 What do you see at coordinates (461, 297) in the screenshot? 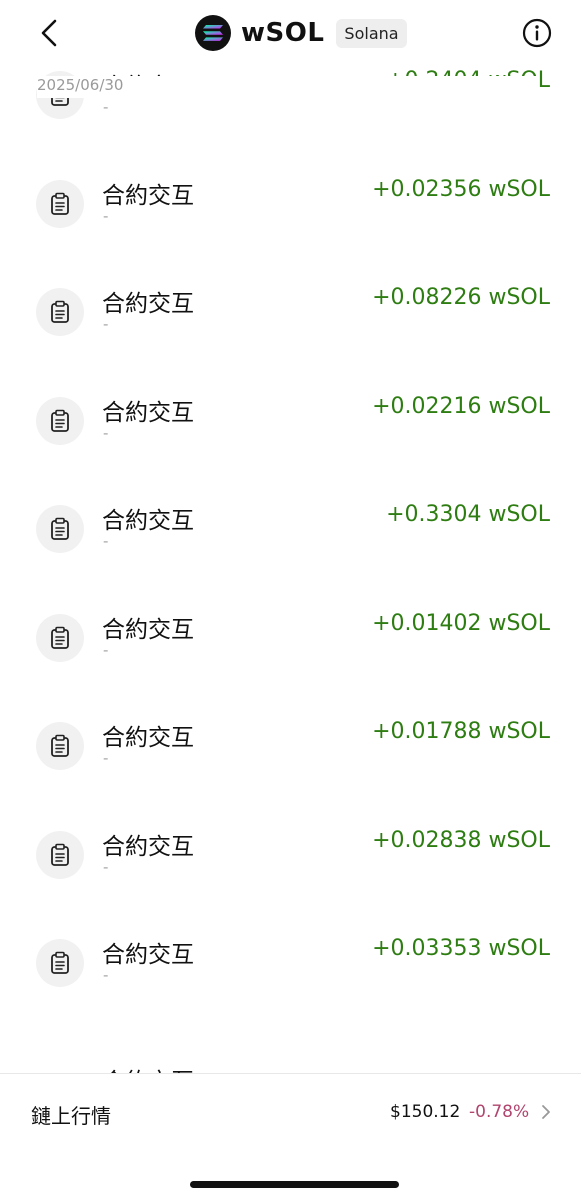
I see `transaction-amount: +0.08226 wSOL` at bounding box center [461, 297].